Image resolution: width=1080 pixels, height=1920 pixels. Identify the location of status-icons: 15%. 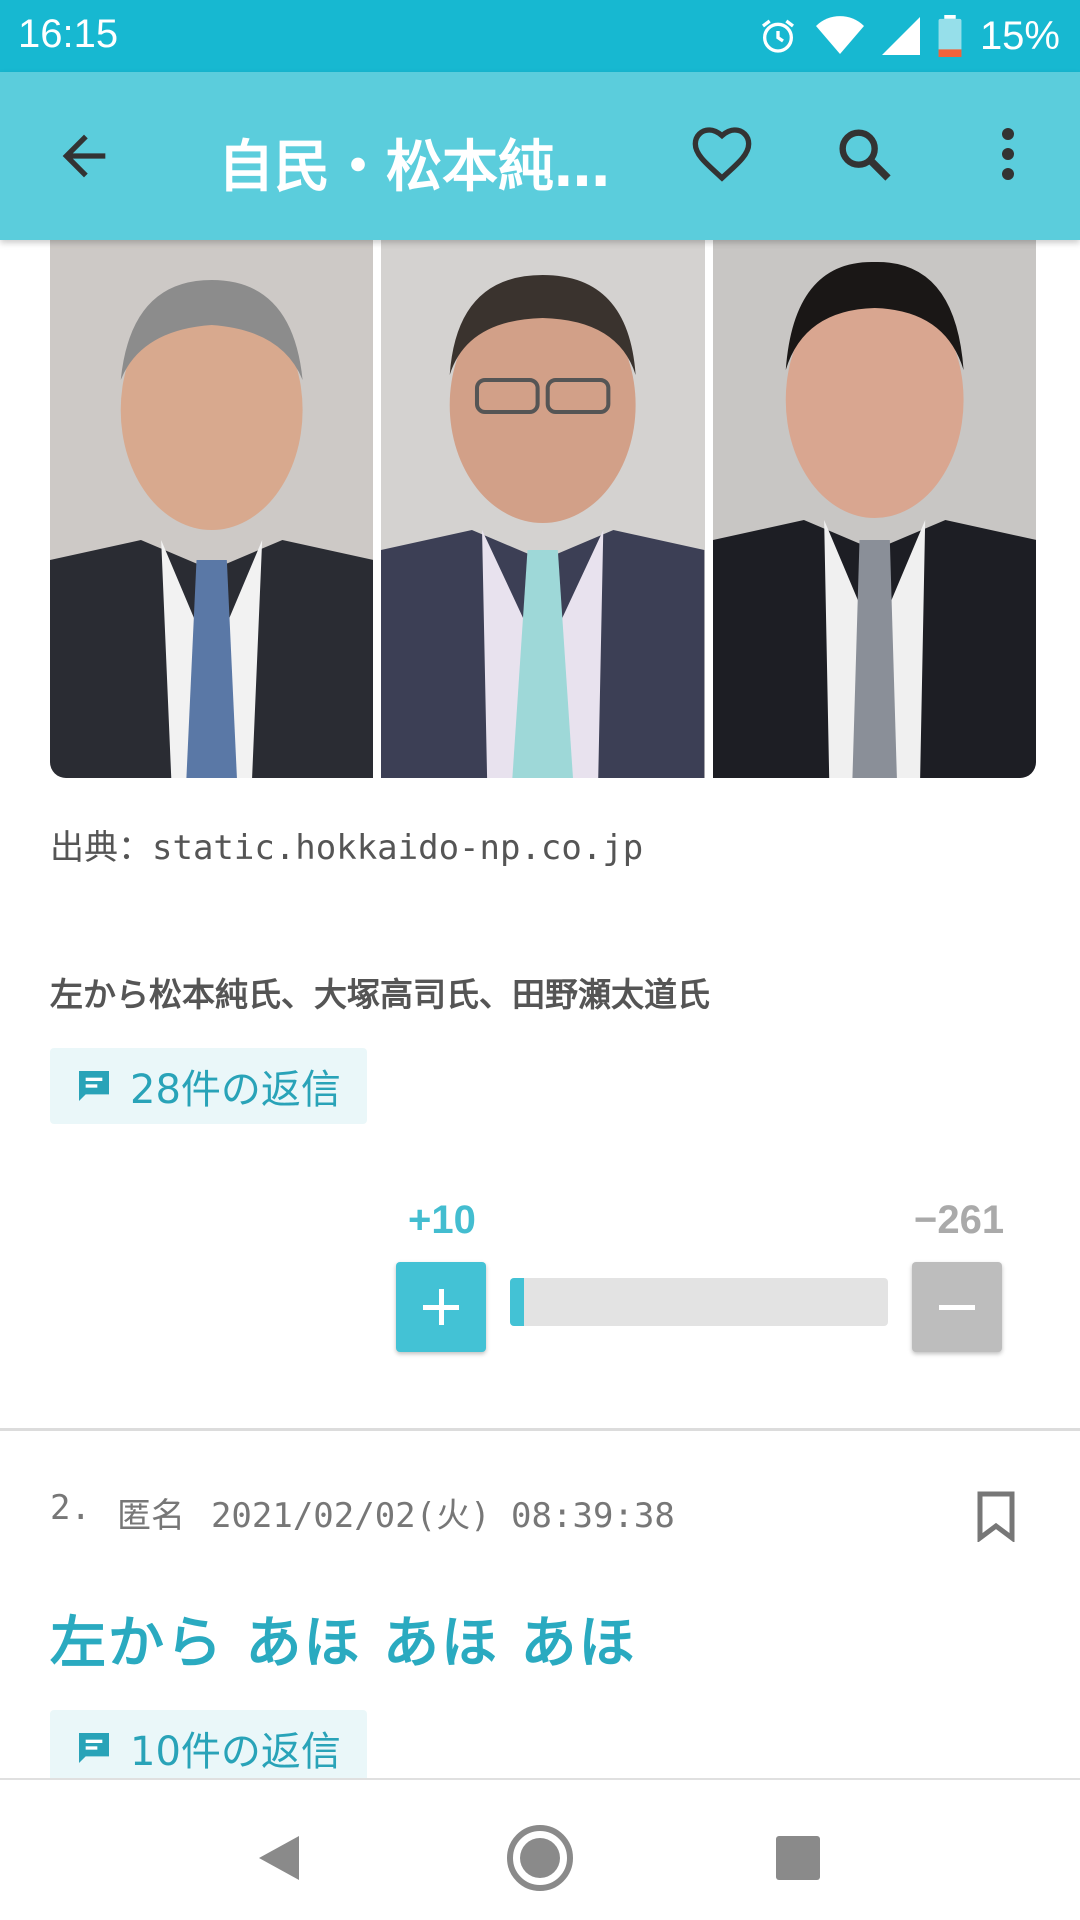
(909, 36).